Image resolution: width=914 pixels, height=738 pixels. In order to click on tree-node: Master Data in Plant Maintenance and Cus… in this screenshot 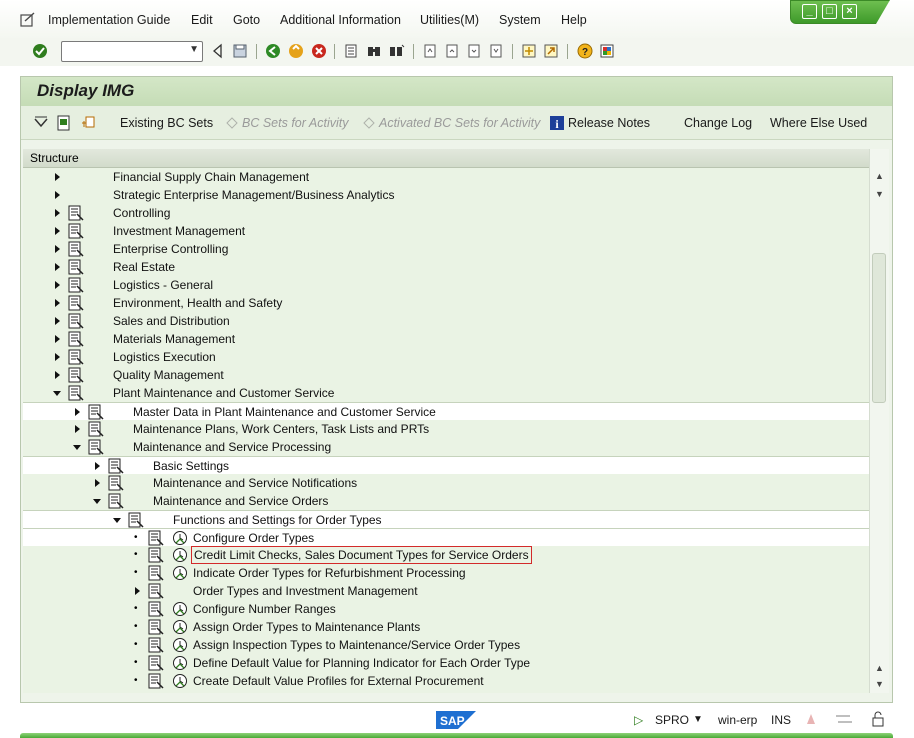, I will do `click(446, 411)`.